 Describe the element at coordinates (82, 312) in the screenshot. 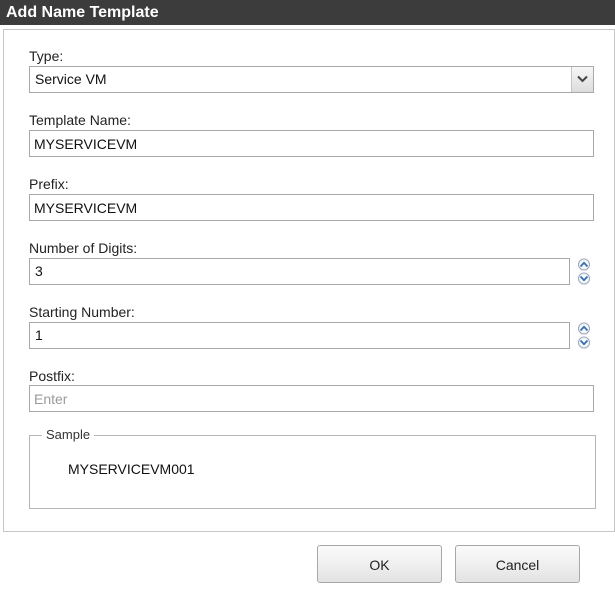

I see `starting-number-label: Starting Number:` at that location.